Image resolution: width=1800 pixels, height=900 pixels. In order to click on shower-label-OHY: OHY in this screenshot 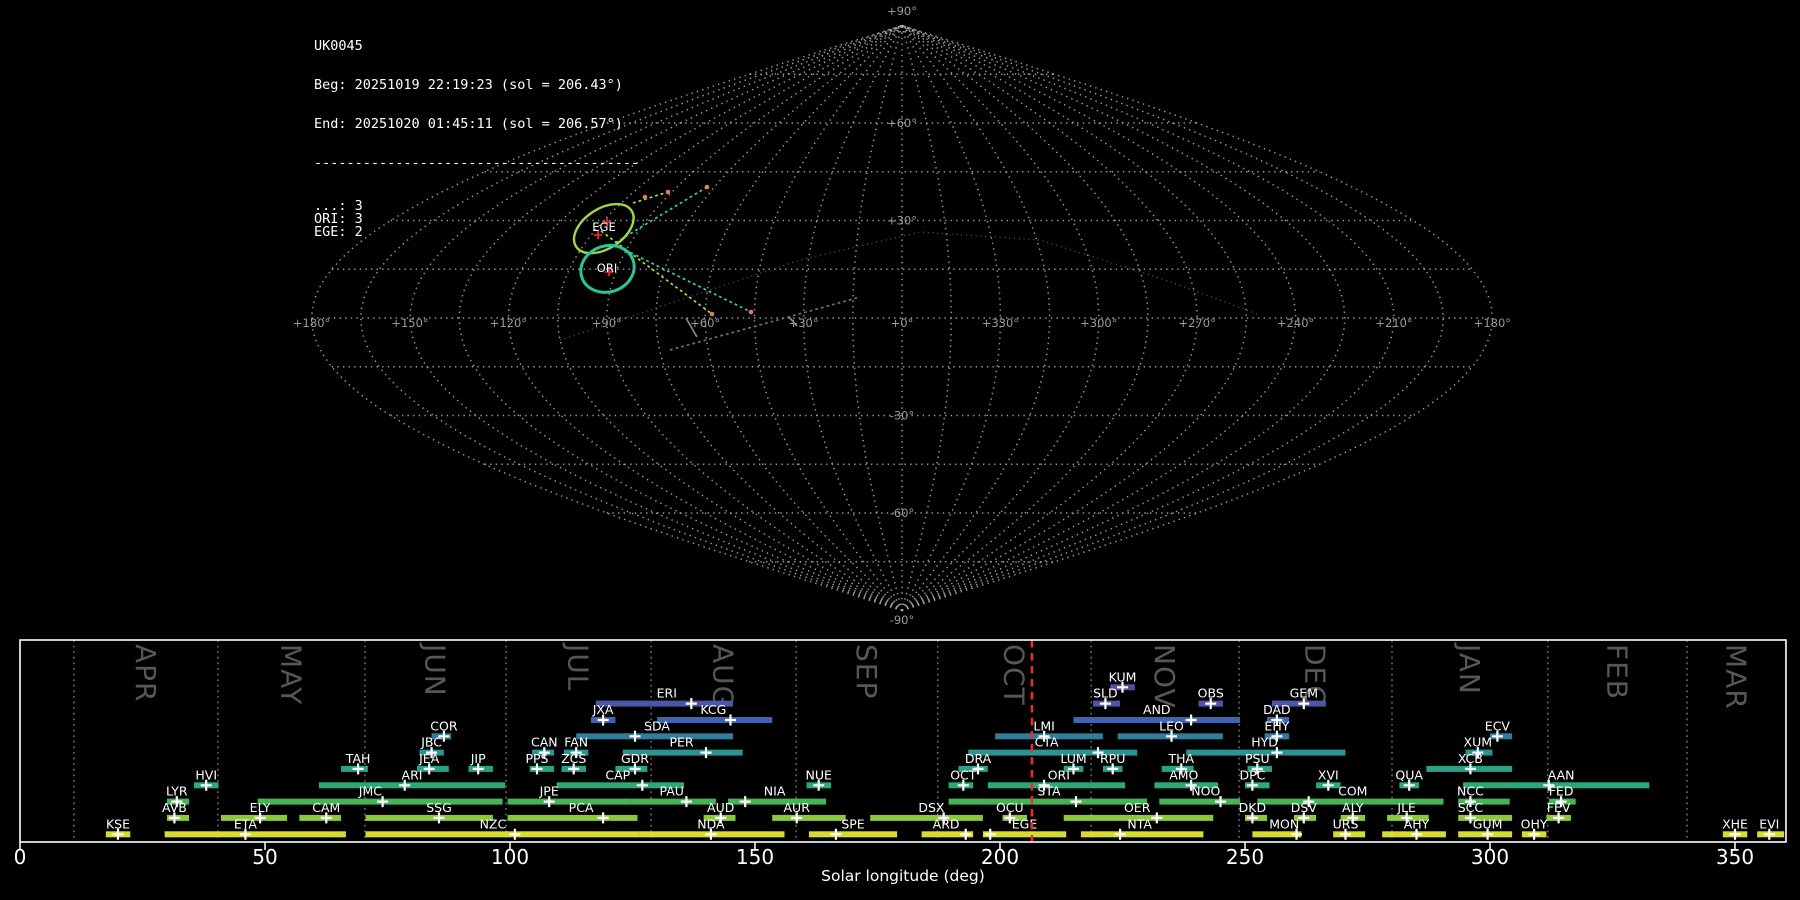, I will do `click(1534, 823)`.